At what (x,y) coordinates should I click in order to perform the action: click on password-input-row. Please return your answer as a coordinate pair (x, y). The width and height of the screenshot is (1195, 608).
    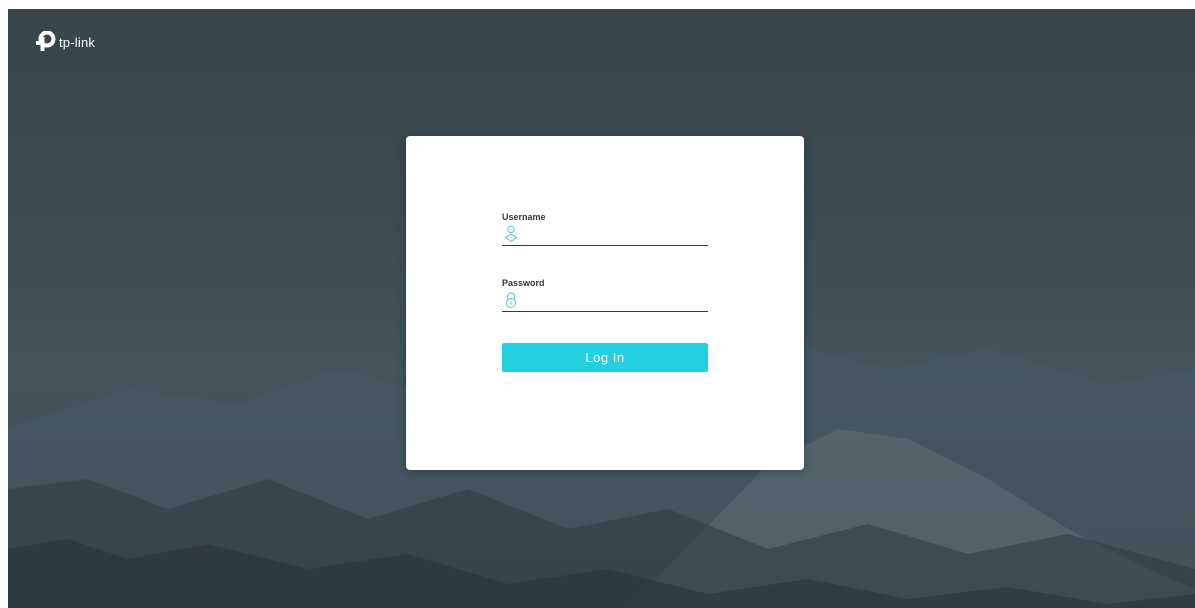
    Looking at the image, I should click on (605, 300).